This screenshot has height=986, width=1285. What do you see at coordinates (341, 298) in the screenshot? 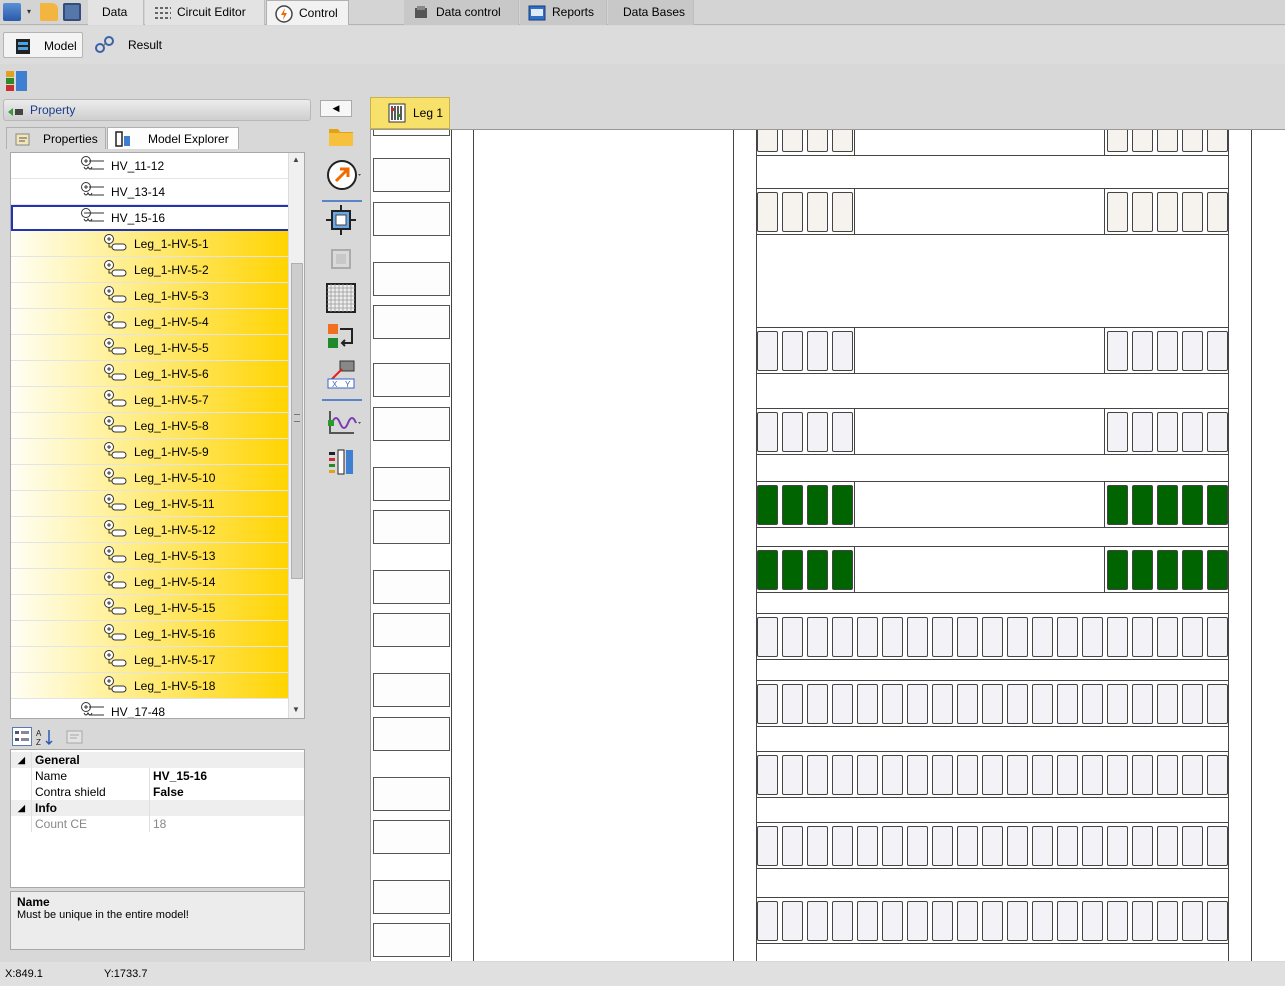
I see `grid-tool-icon` at bounding box center [341, 298].